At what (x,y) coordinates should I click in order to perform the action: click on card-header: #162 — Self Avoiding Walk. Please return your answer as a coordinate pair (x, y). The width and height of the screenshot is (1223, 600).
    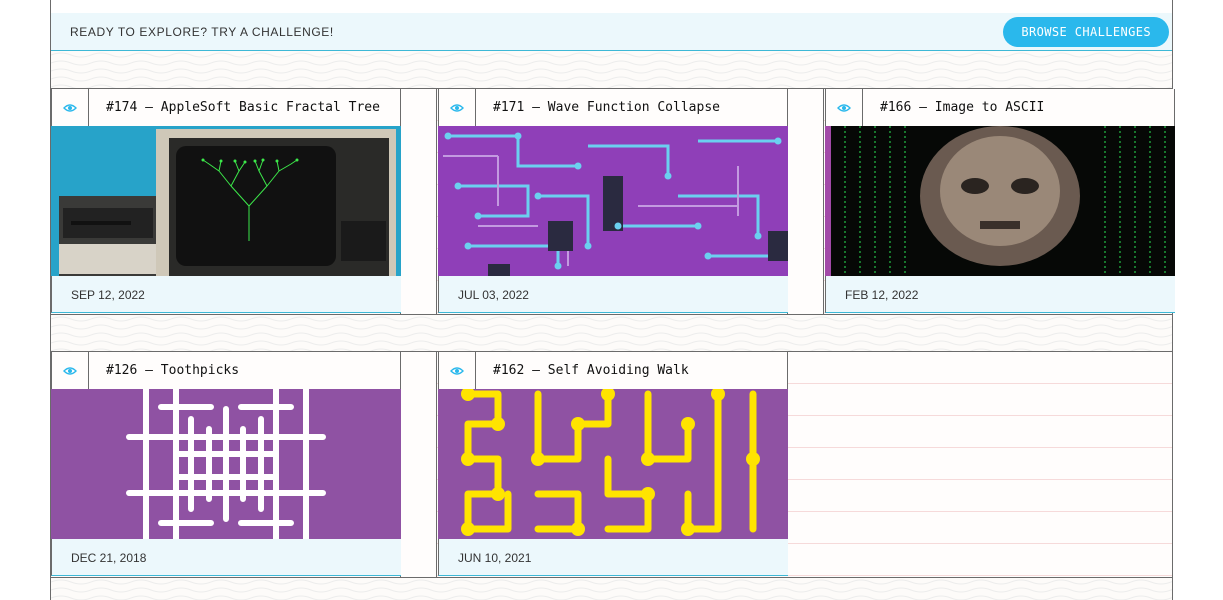
    Looking at the image, I should click on (613, 370).